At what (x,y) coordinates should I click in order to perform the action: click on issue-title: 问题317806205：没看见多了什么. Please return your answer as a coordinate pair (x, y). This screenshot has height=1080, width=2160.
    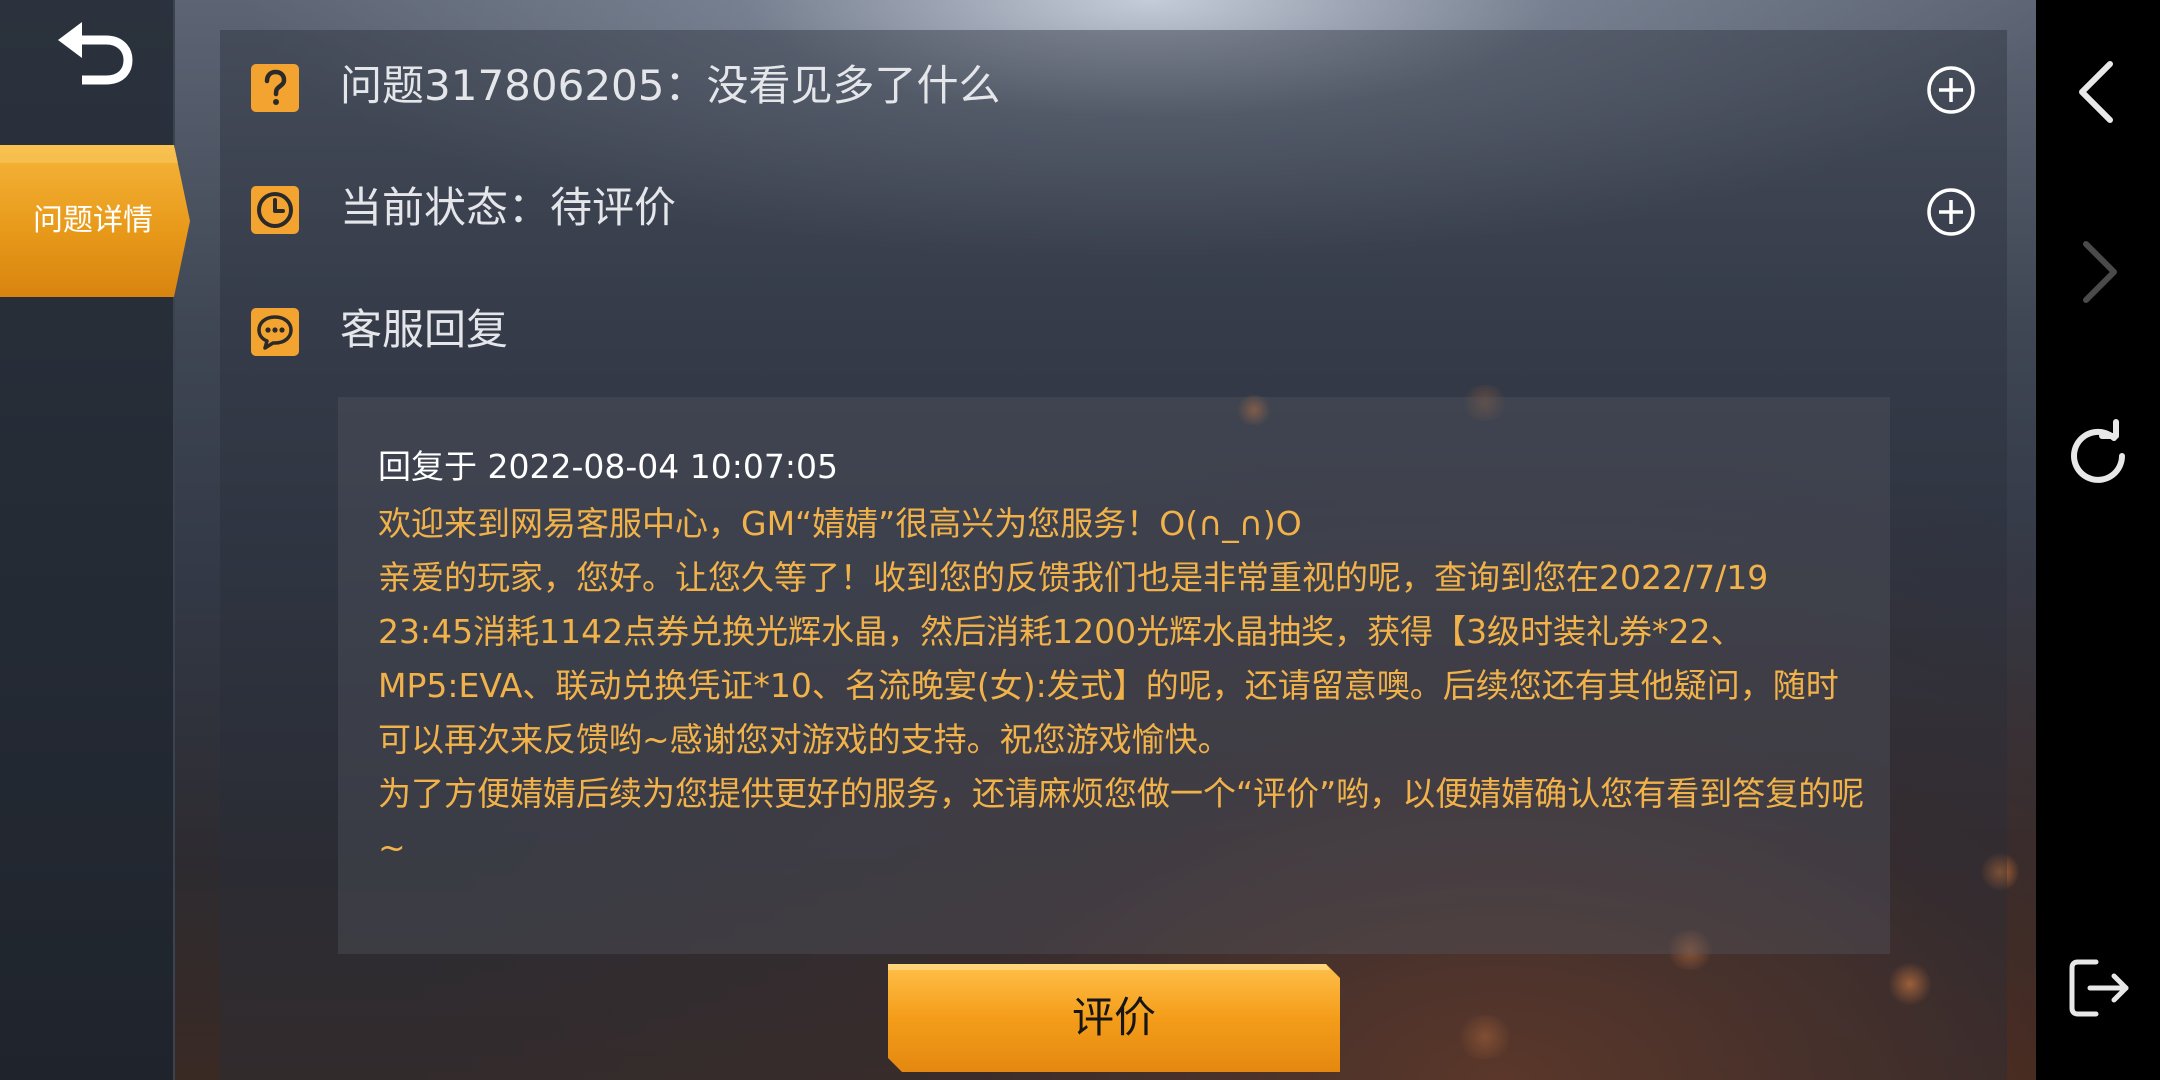
    Looking at the image, I should click on (670, 85).